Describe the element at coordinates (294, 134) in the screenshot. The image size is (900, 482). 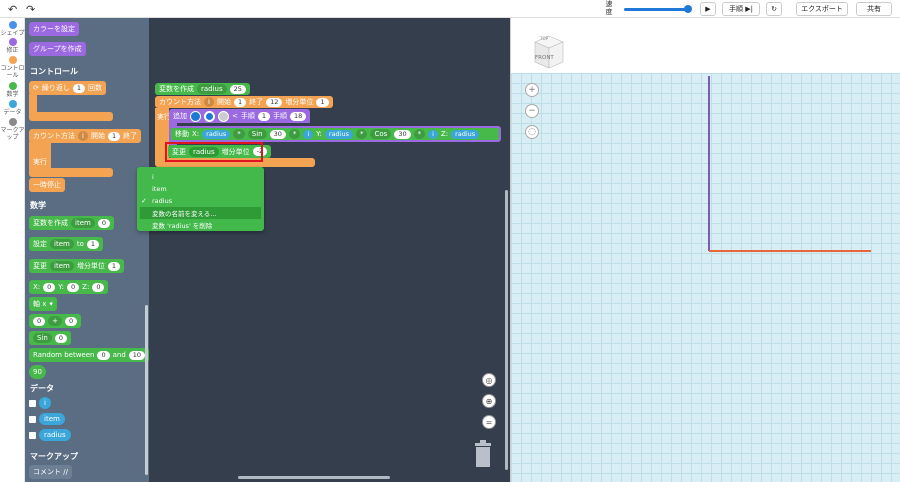
I see `ws-sin-op: *` at that location.